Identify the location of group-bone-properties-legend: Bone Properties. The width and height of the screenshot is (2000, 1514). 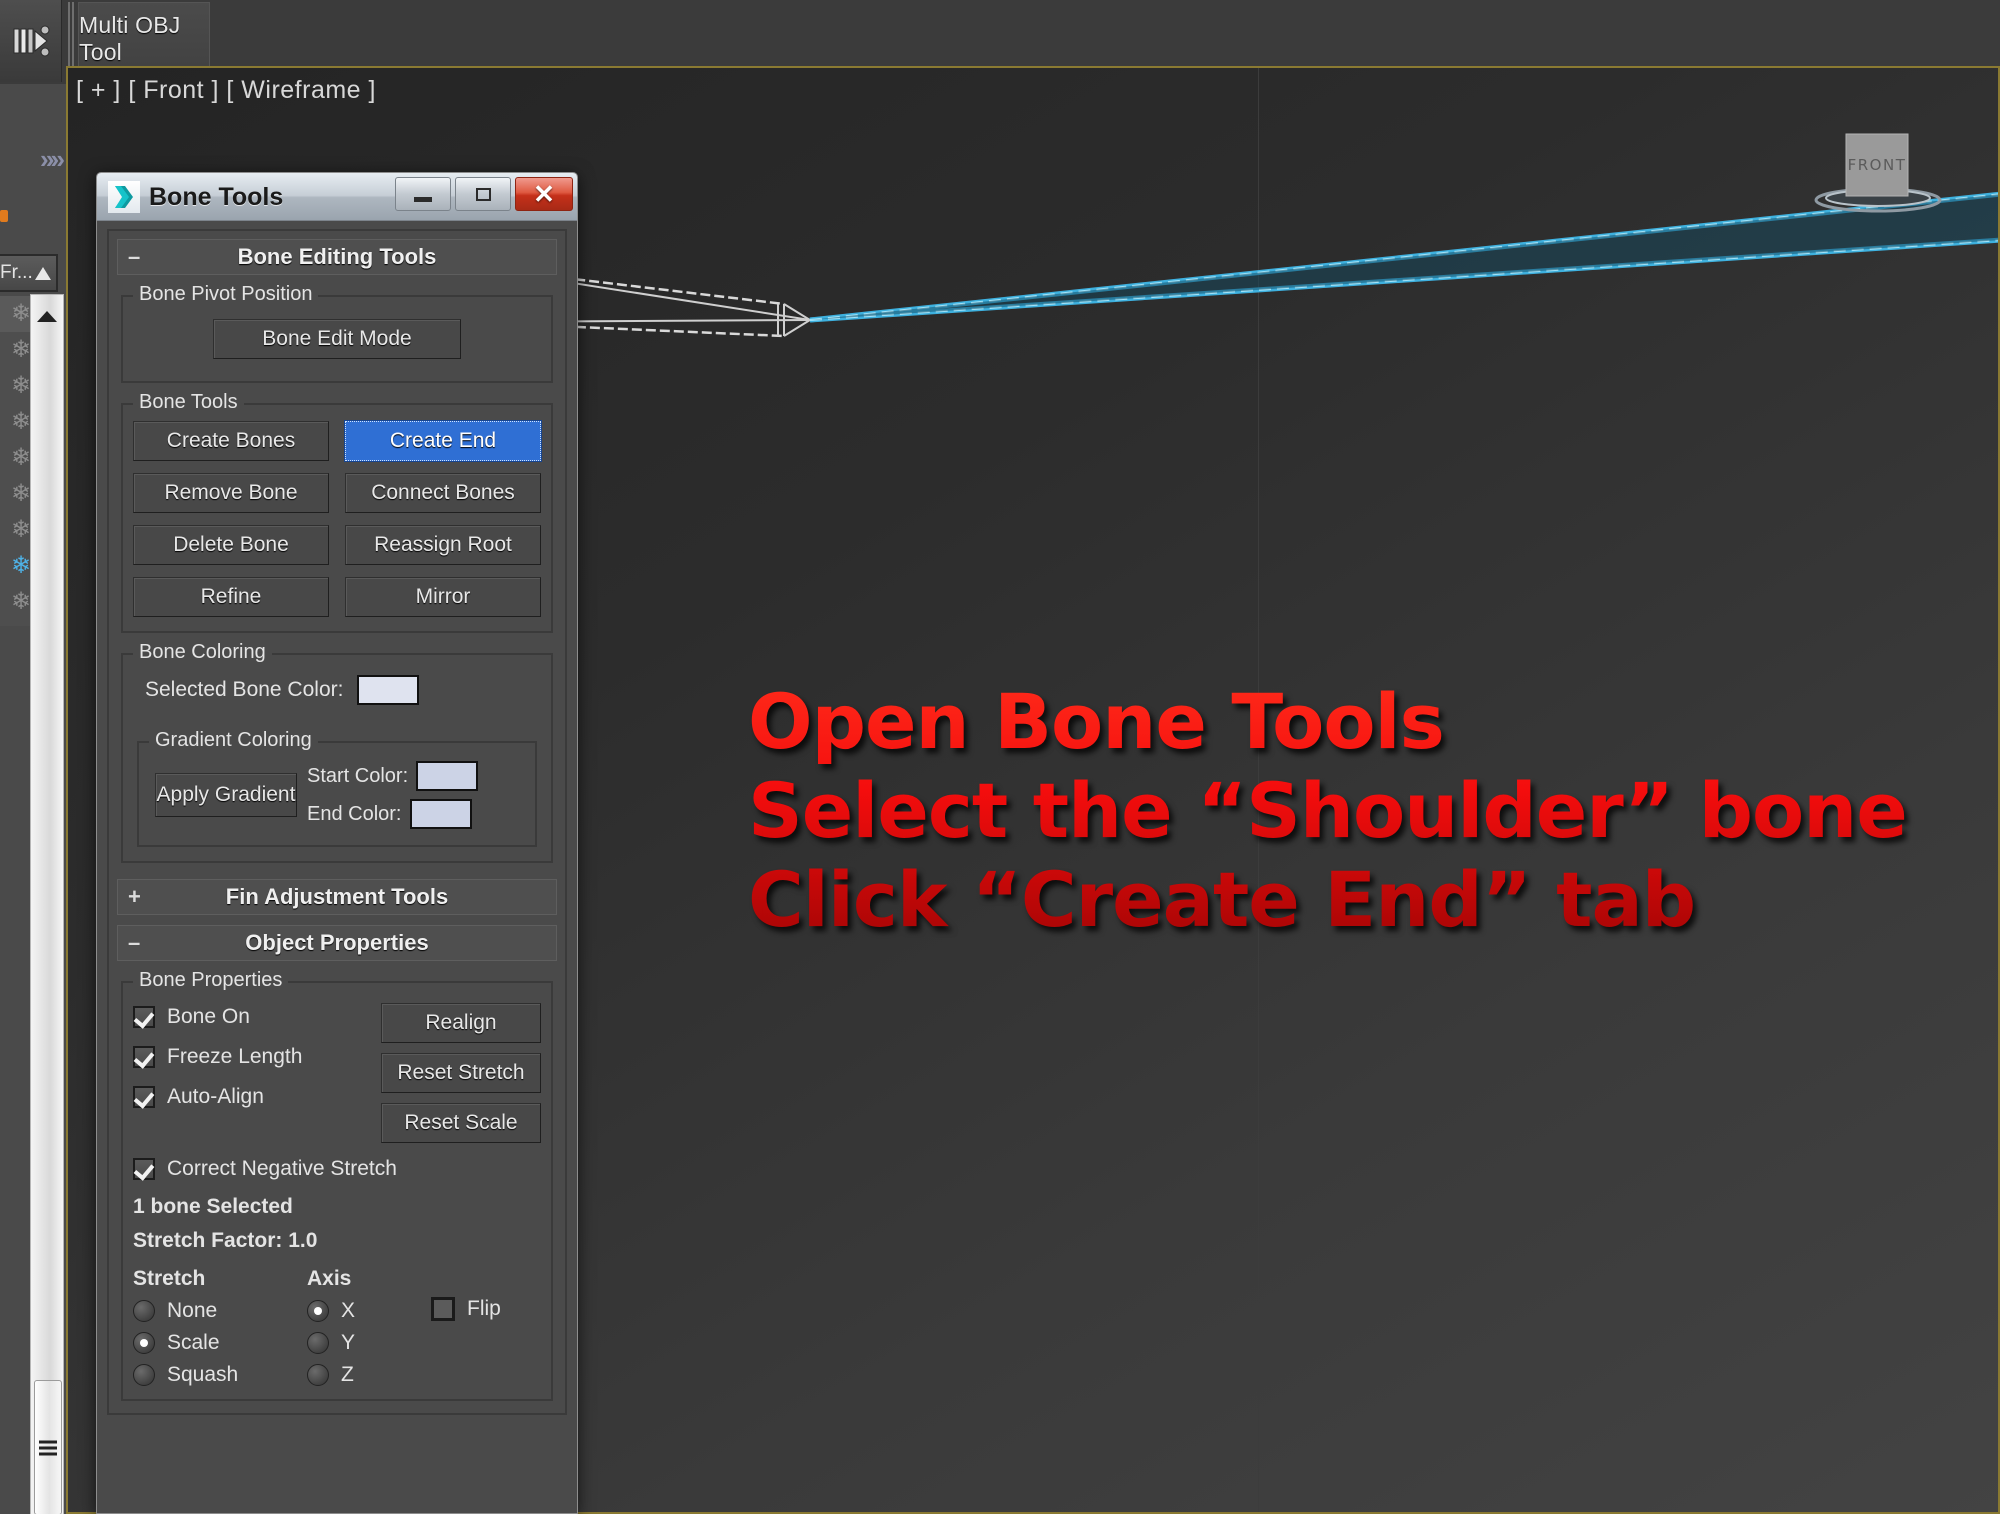
(211, 980).